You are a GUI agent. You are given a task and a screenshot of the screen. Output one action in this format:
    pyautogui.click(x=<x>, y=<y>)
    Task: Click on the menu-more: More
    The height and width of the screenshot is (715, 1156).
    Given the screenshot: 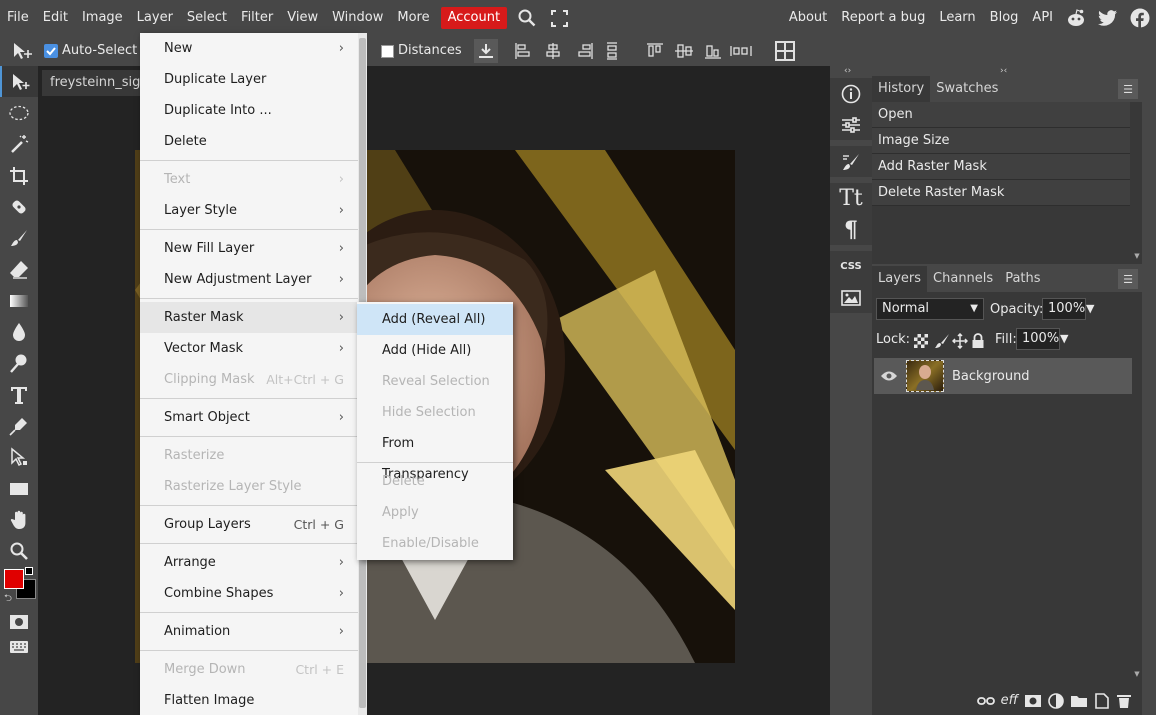 What is the action you would take?
    pyautogui.click(x=413, y=18)
    